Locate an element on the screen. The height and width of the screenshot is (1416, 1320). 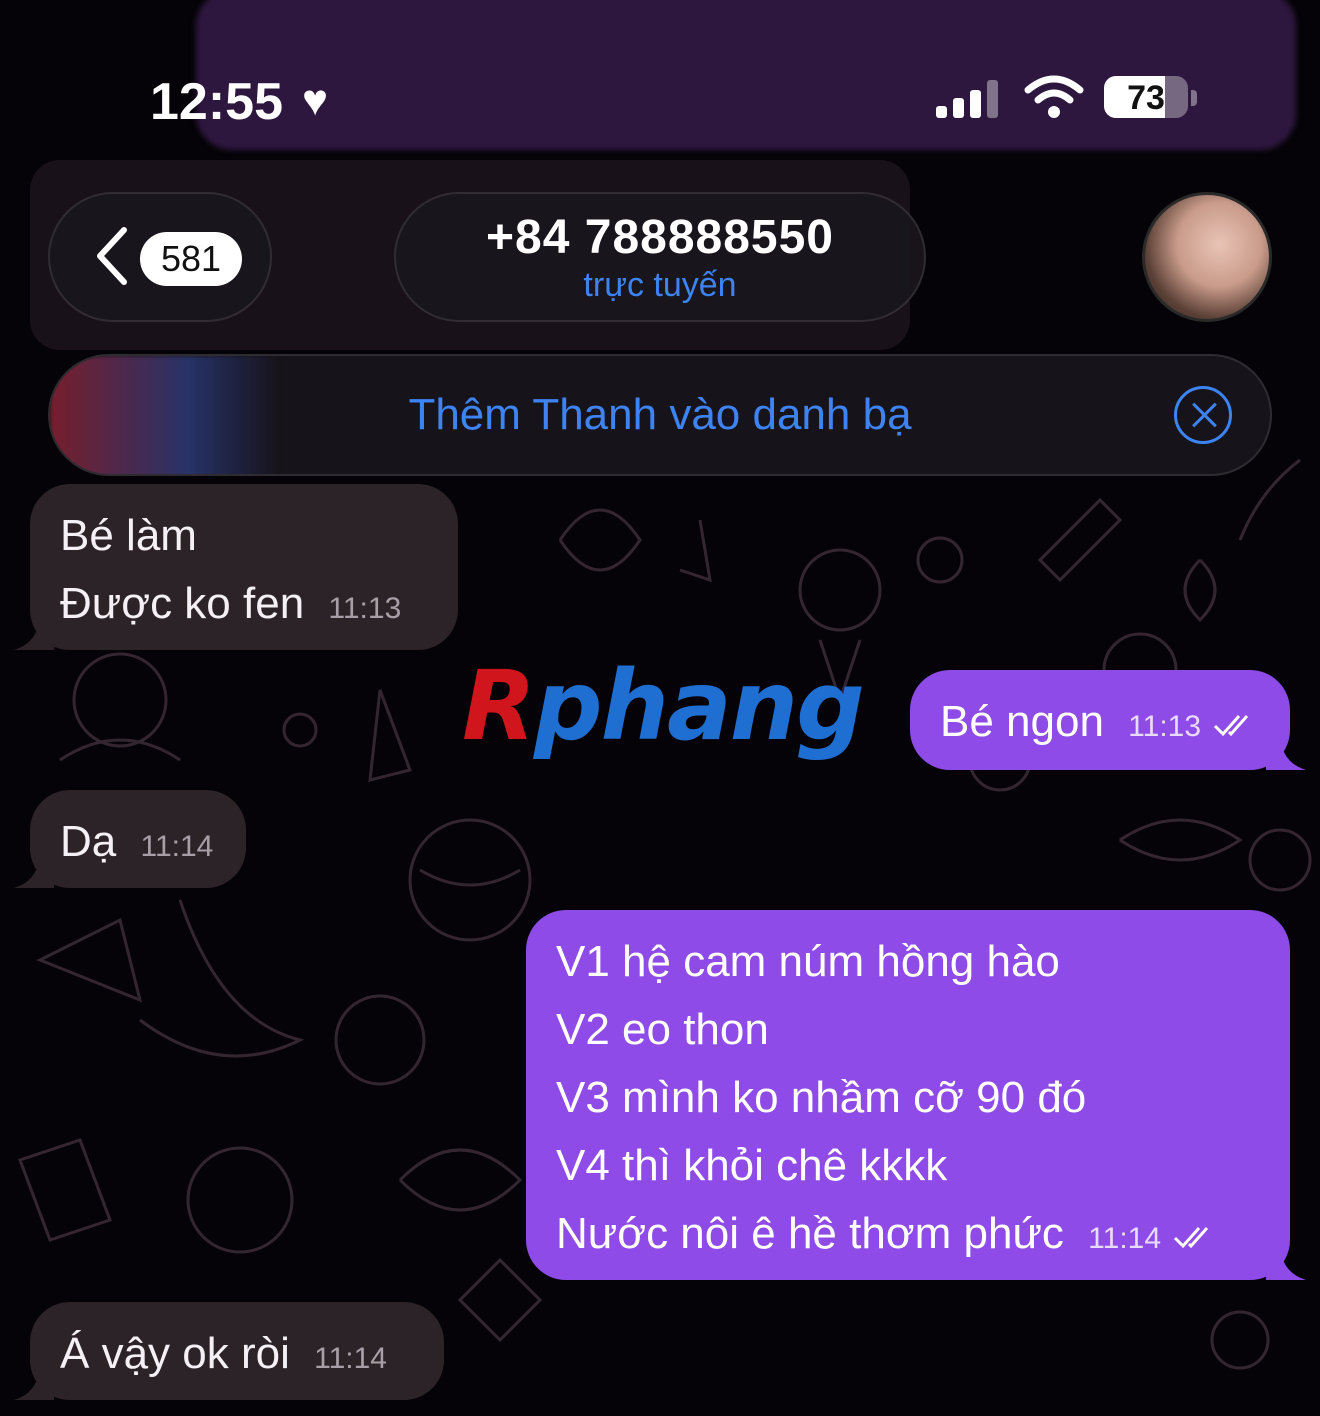
message-bubble: Á vậy ok ròi 11:14 is located at coordinates (237, 1351).